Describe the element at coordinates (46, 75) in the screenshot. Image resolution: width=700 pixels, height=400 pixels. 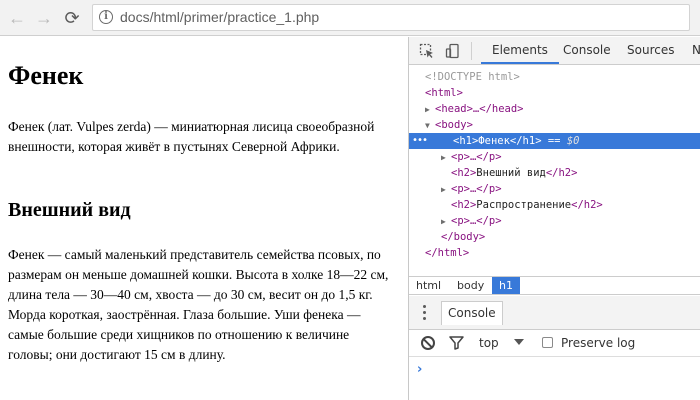
I see `page-heading: Фенек` at that location.